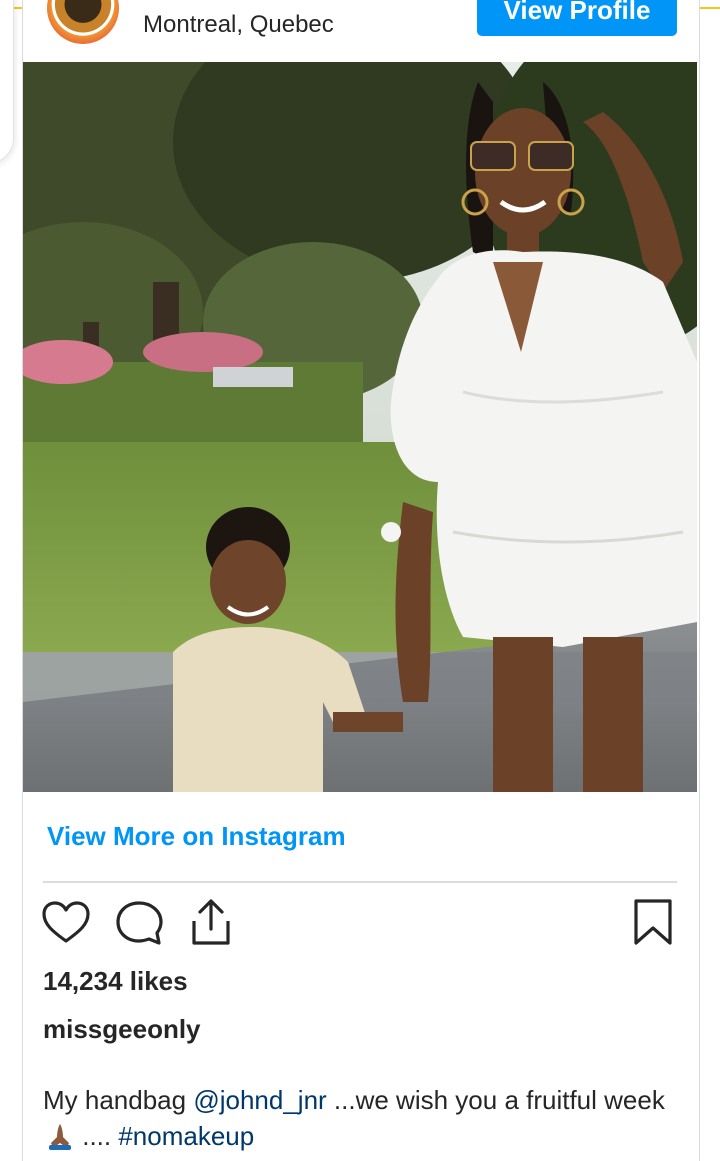 This screenshot has height=1161, width=720. What do you see at coordinates (7, 82) in the screenshot?
I see `side-panel-edge` at bounding box center [7, 82].